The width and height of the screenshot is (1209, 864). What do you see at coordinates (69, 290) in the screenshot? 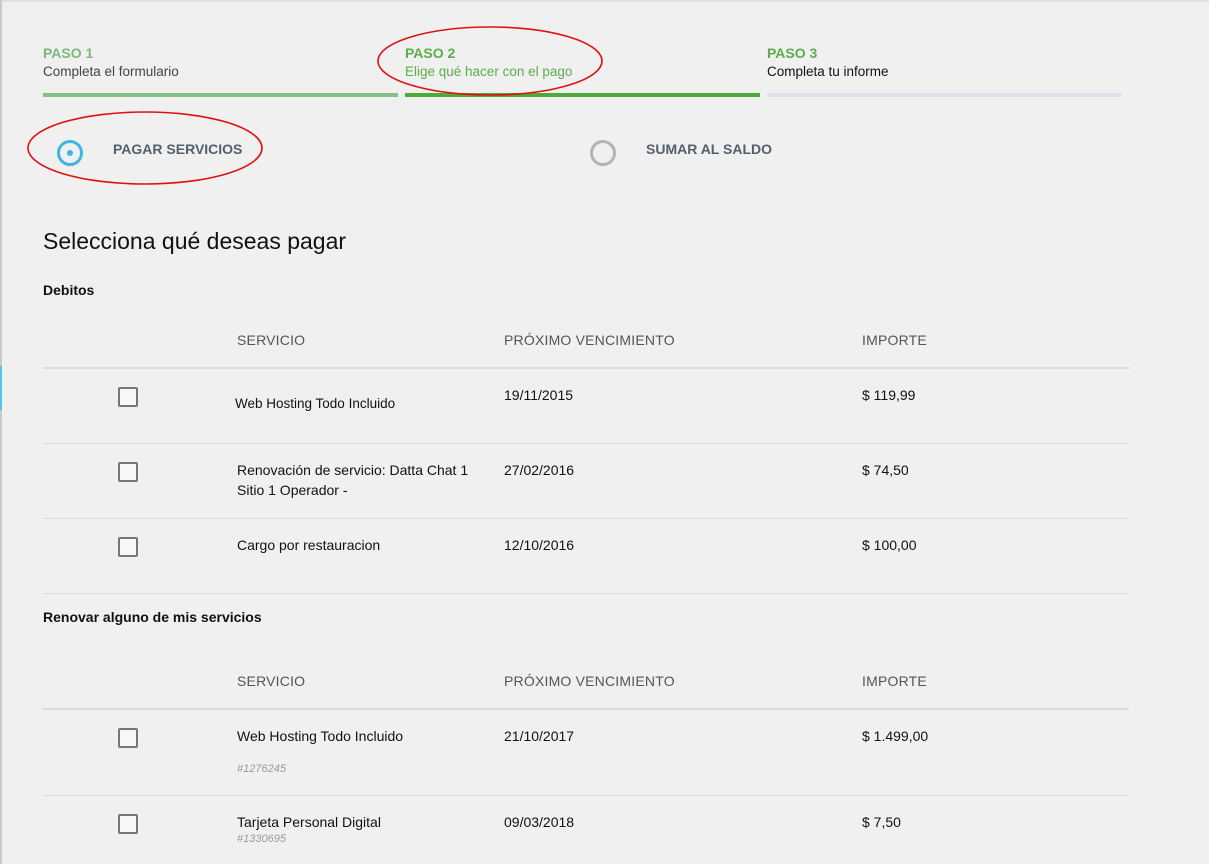
I see `debitos-section-title: Debitos` at bounding box center [69, 290].